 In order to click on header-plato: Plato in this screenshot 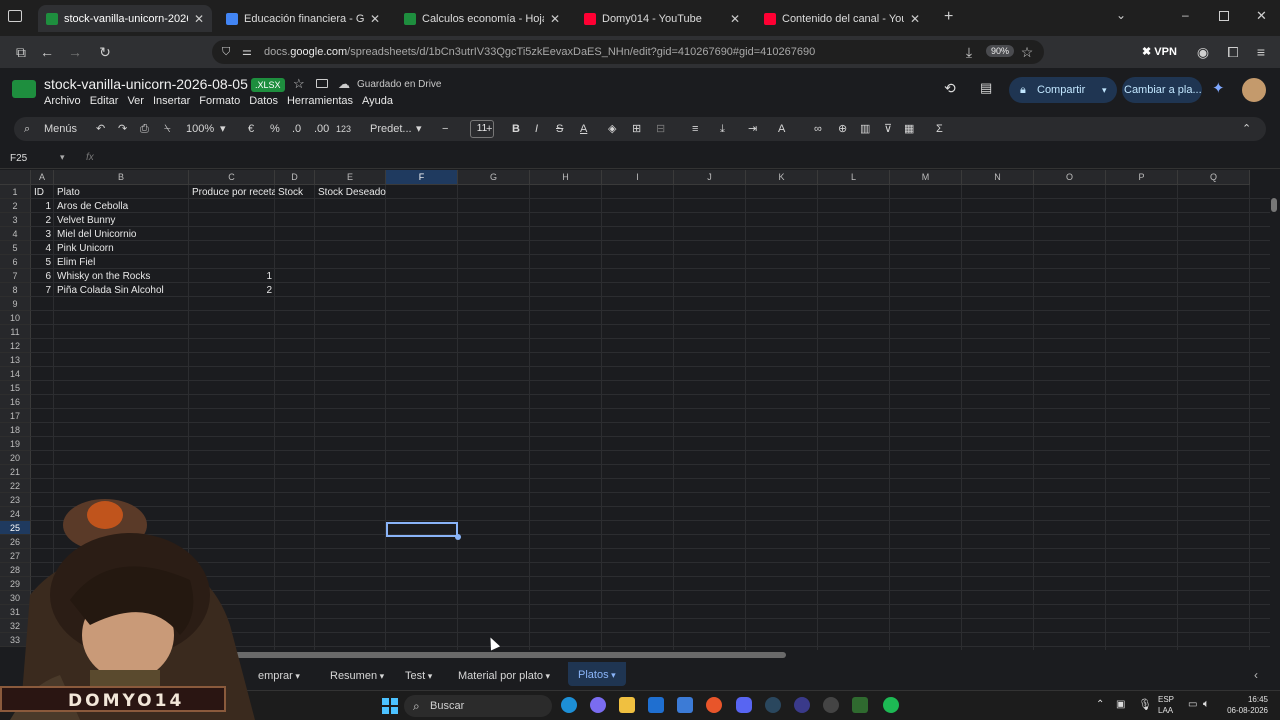, I will do `click(121, 193)`.